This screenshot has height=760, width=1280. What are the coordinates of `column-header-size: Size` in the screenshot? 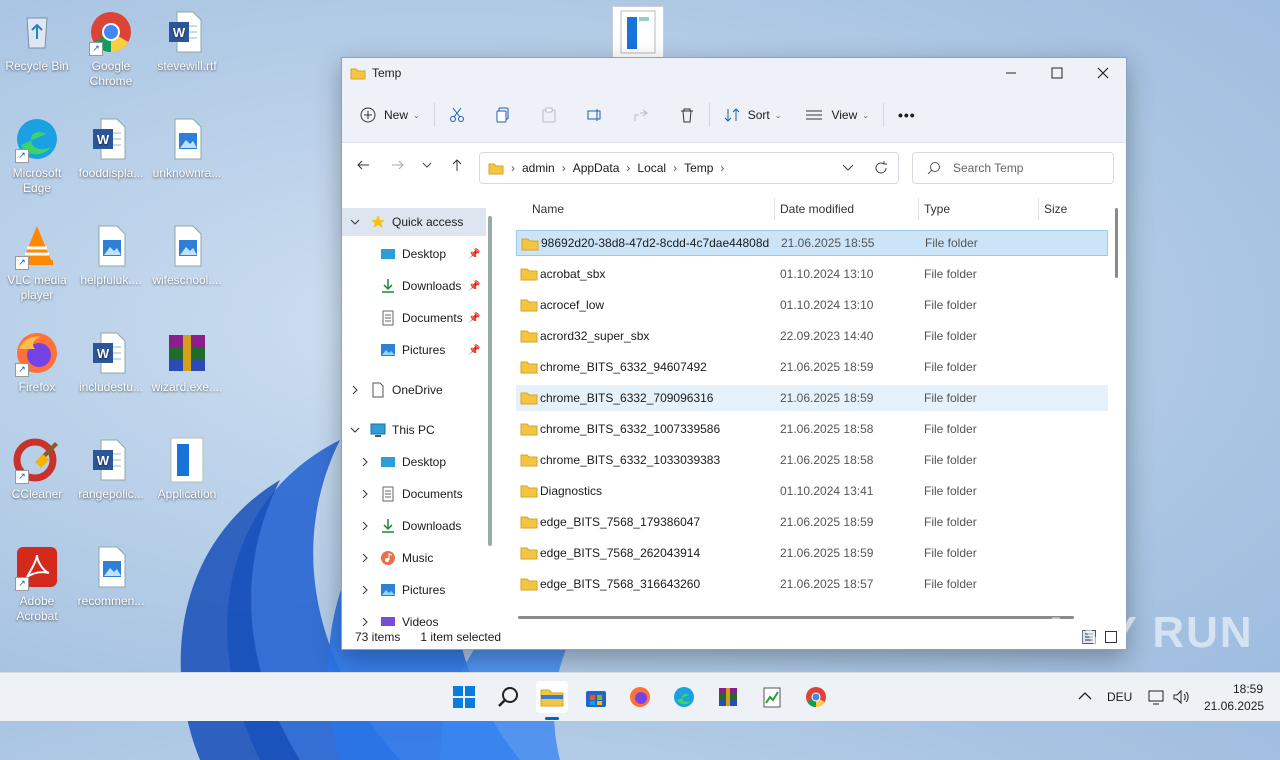 It's located at (1055, 209).